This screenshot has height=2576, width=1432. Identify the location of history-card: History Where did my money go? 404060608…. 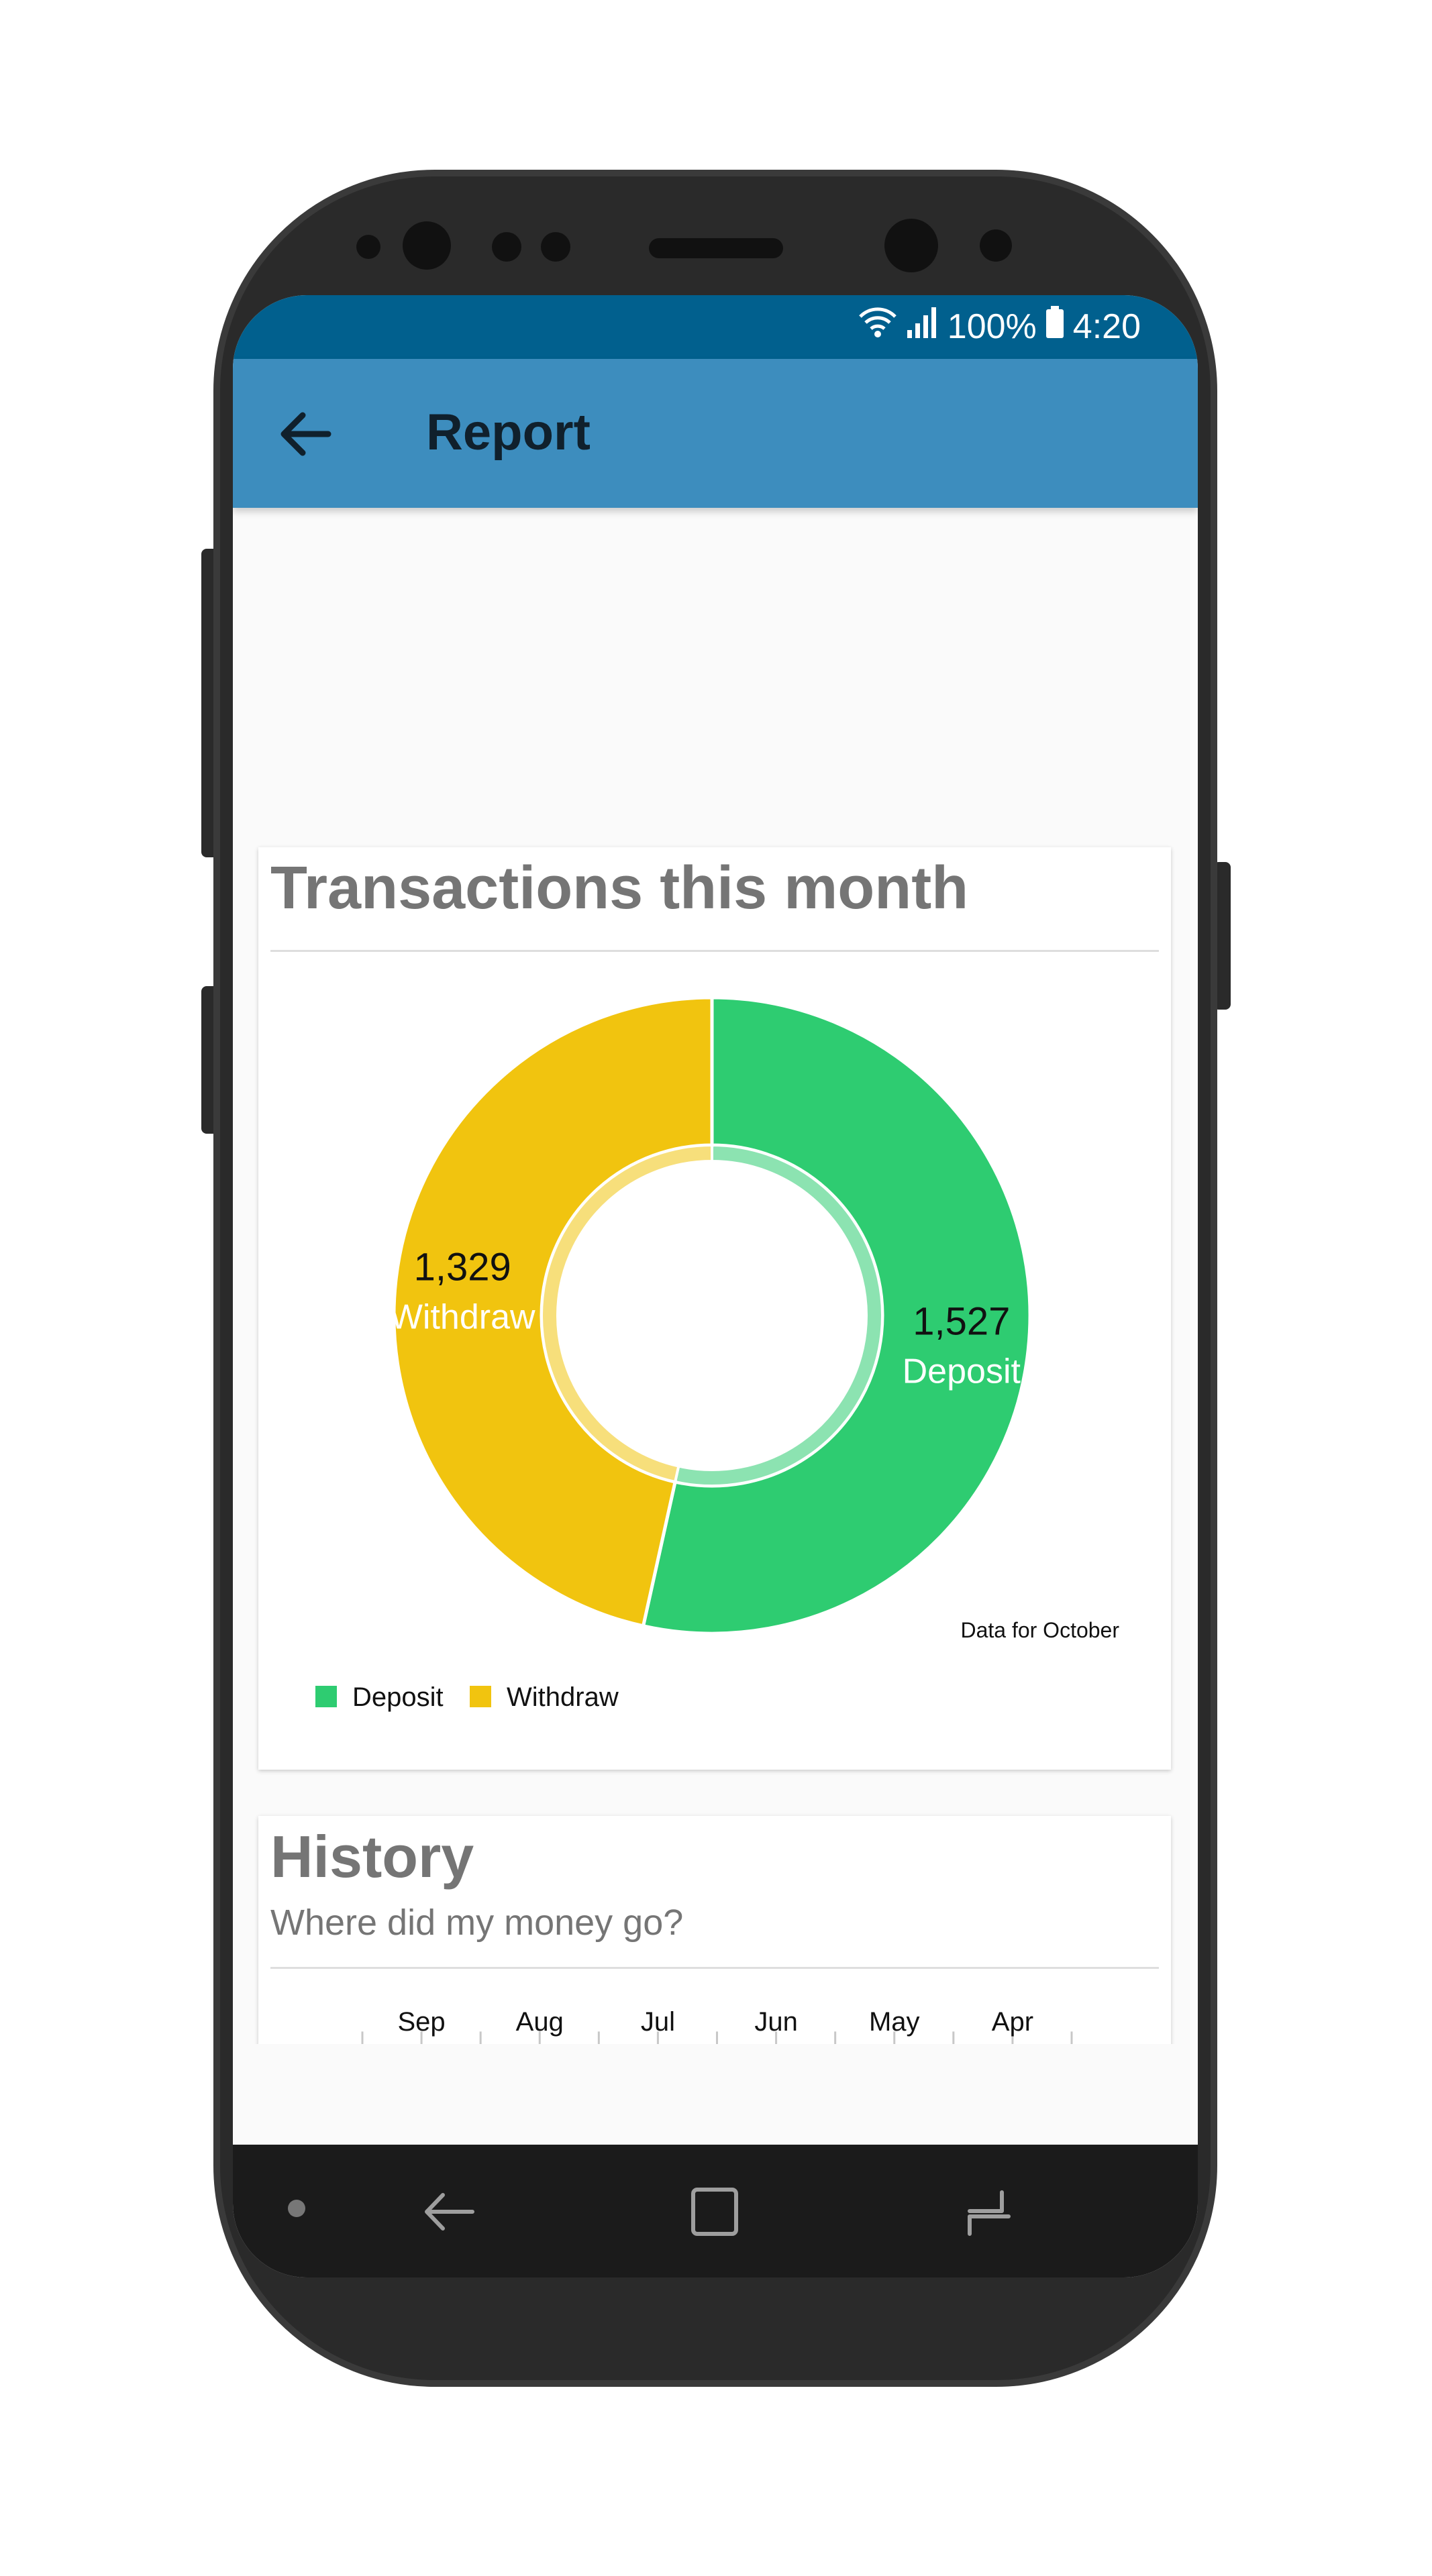
(714, 1930).